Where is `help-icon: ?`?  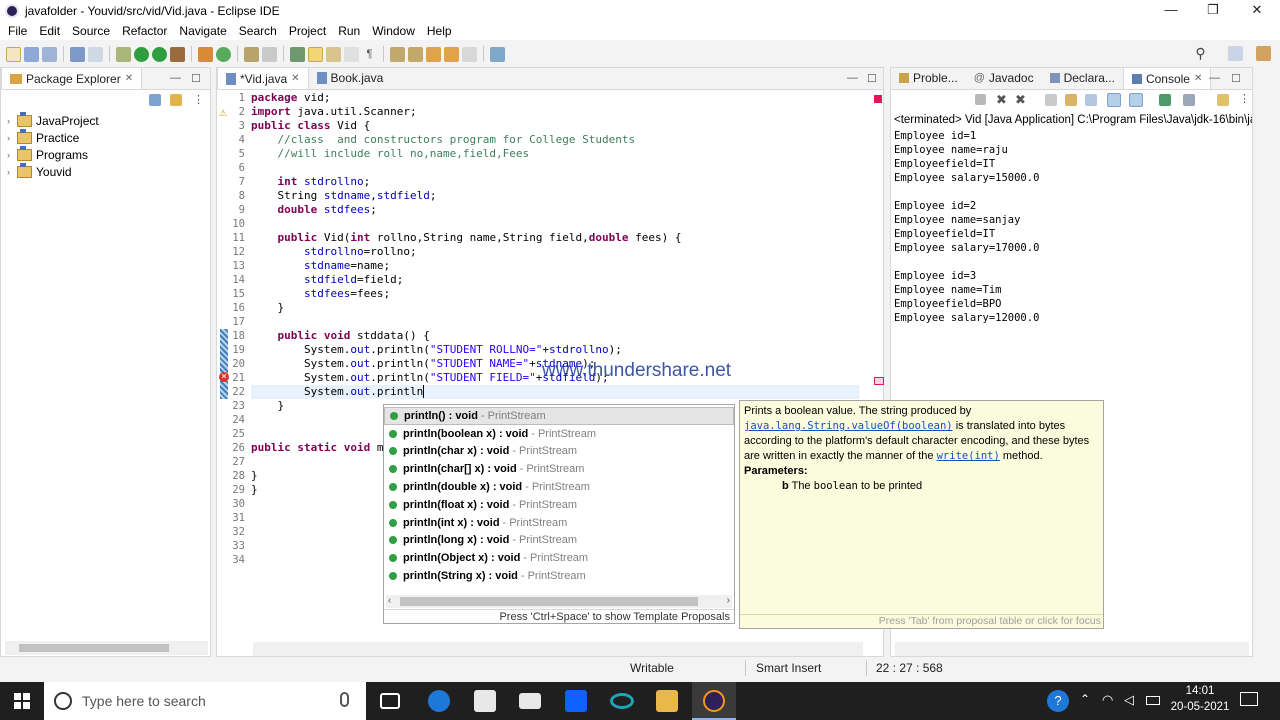 help-icon: ? is located at coordinates (1058, 701).